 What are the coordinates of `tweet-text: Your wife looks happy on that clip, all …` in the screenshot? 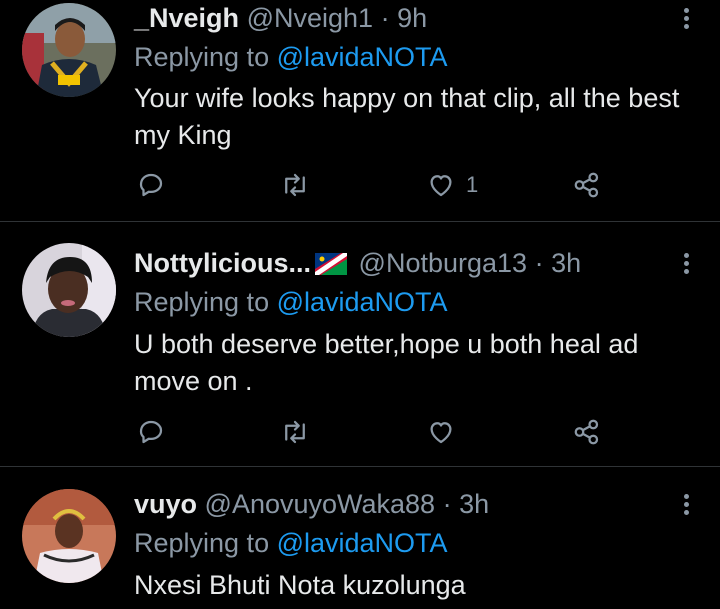 It's located at (407, 116).